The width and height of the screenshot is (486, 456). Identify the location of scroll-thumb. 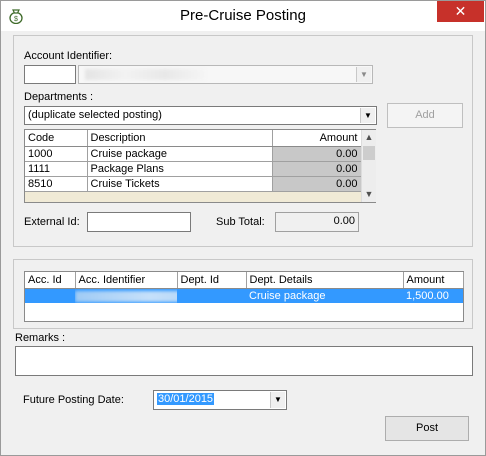
(369, 153).